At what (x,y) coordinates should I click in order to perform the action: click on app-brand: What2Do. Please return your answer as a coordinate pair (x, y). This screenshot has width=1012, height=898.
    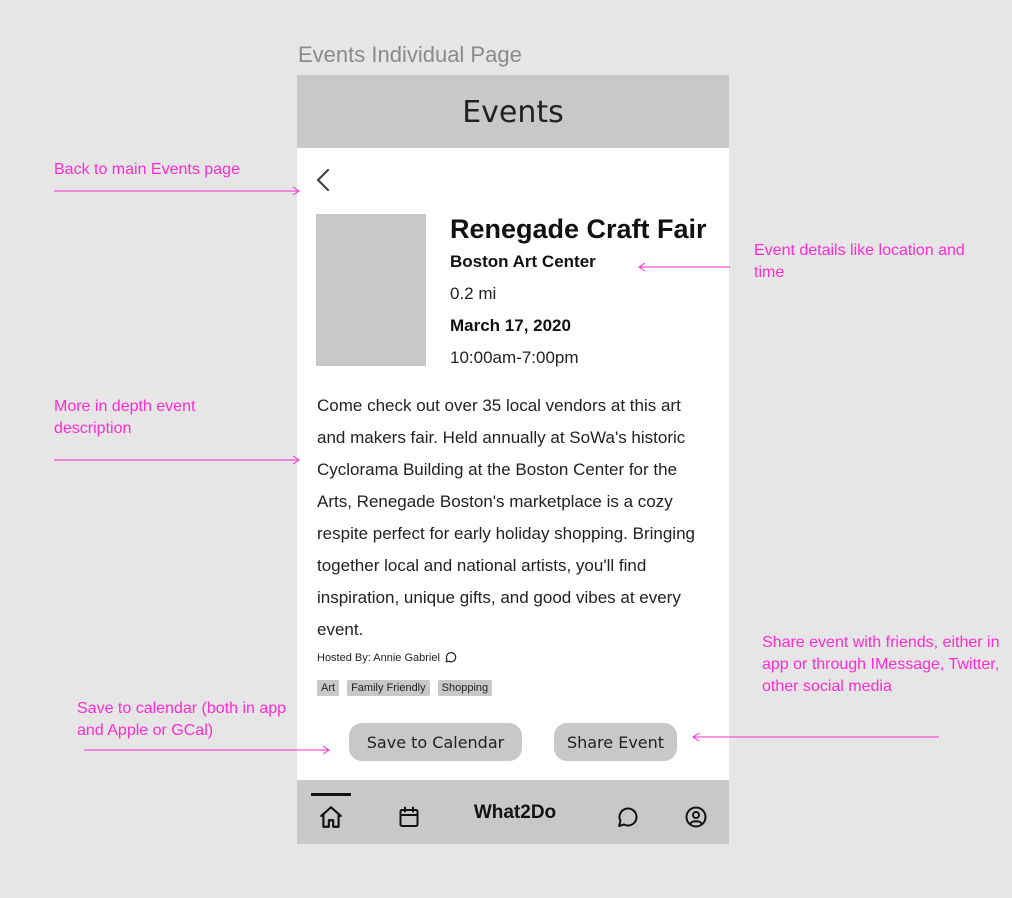
    Looking at the image, I should click on (515, 813).